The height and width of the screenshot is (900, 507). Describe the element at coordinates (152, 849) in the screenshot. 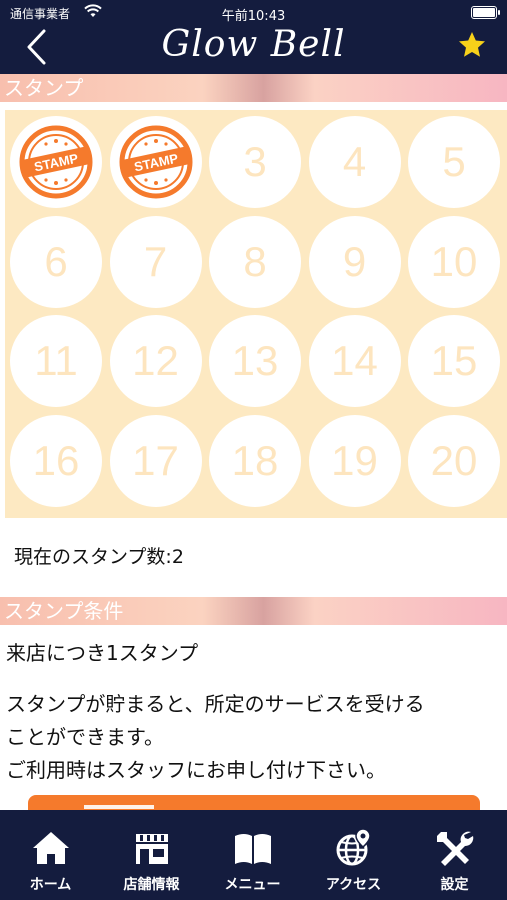

I see `store-icon` at that location.